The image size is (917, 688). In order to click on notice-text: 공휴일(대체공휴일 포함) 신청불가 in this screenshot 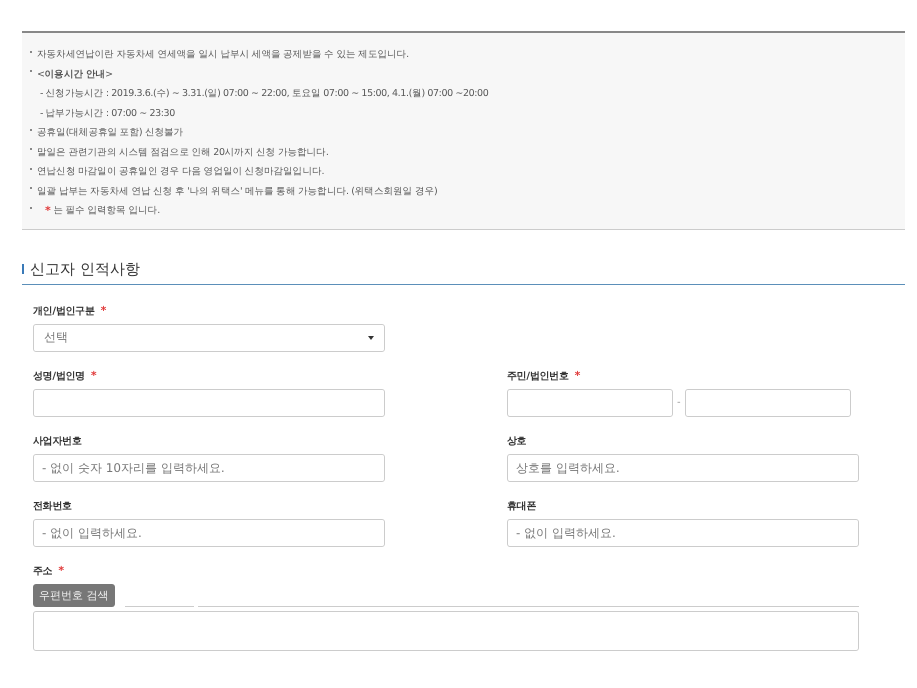, I will do `click(463, 132)`.